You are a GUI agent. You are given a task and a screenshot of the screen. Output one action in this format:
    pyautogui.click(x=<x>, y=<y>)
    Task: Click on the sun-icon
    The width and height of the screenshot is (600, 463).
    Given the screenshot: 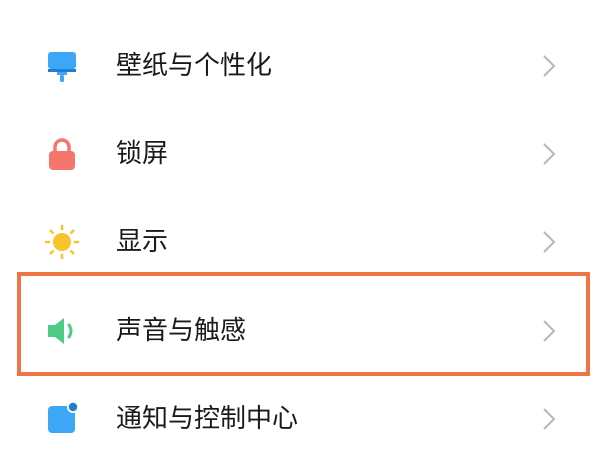 What is the action you would take?
    pyautogui.click(x=62, y=242)
    